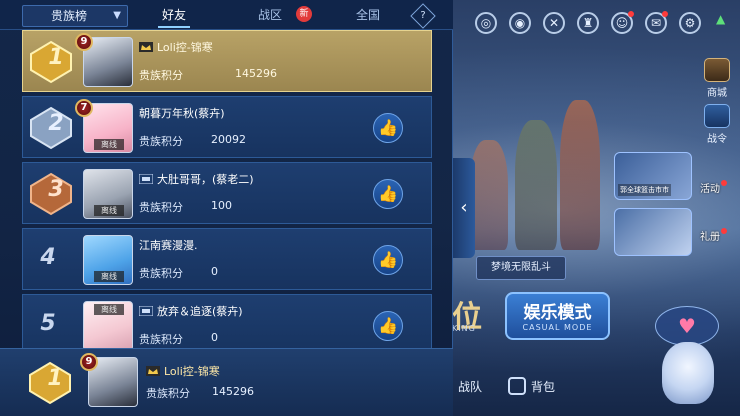 This screenshot has height=416, width=740. Describe the element at coordinates (84, 108) in the screenshot. I see `noble-level-badge: 7` at that location.